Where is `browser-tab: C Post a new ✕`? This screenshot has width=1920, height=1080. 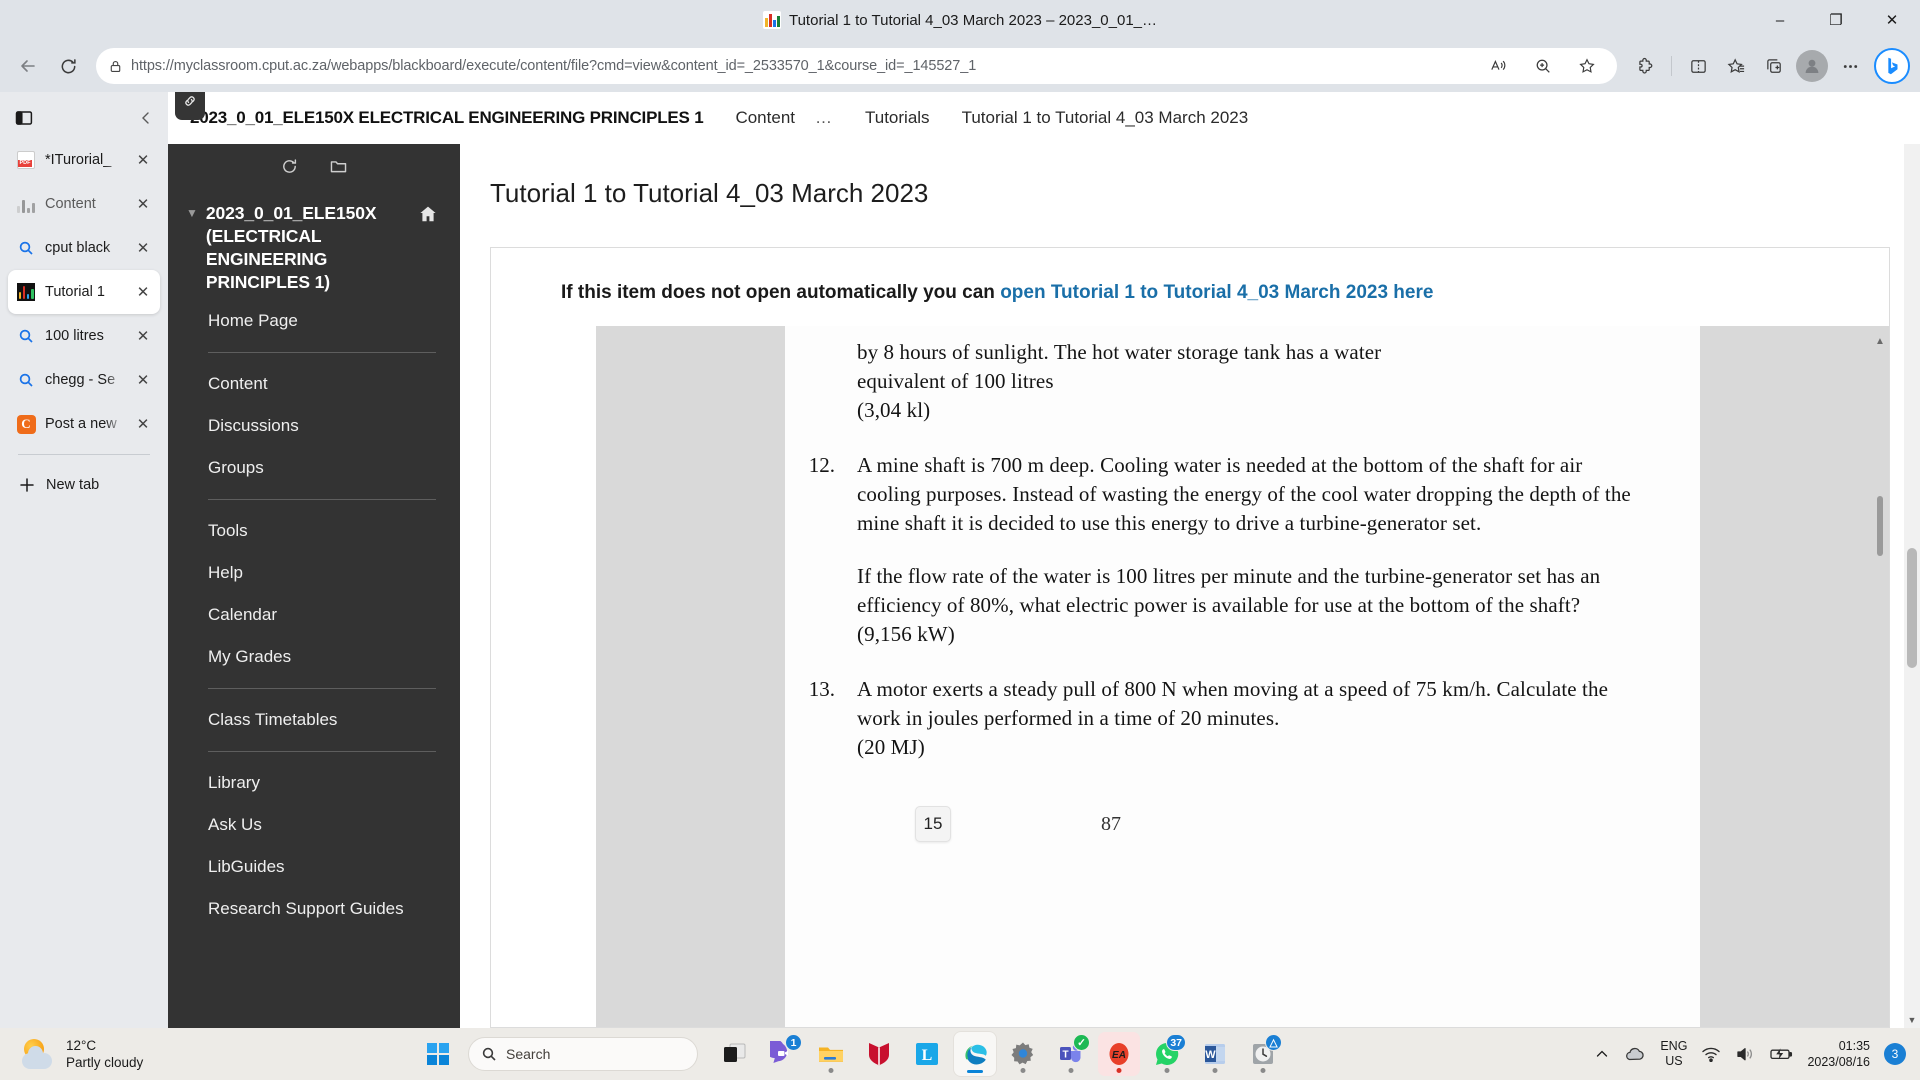
browser-tab: C Post a new ✕ is located at coordinates (84, 424).